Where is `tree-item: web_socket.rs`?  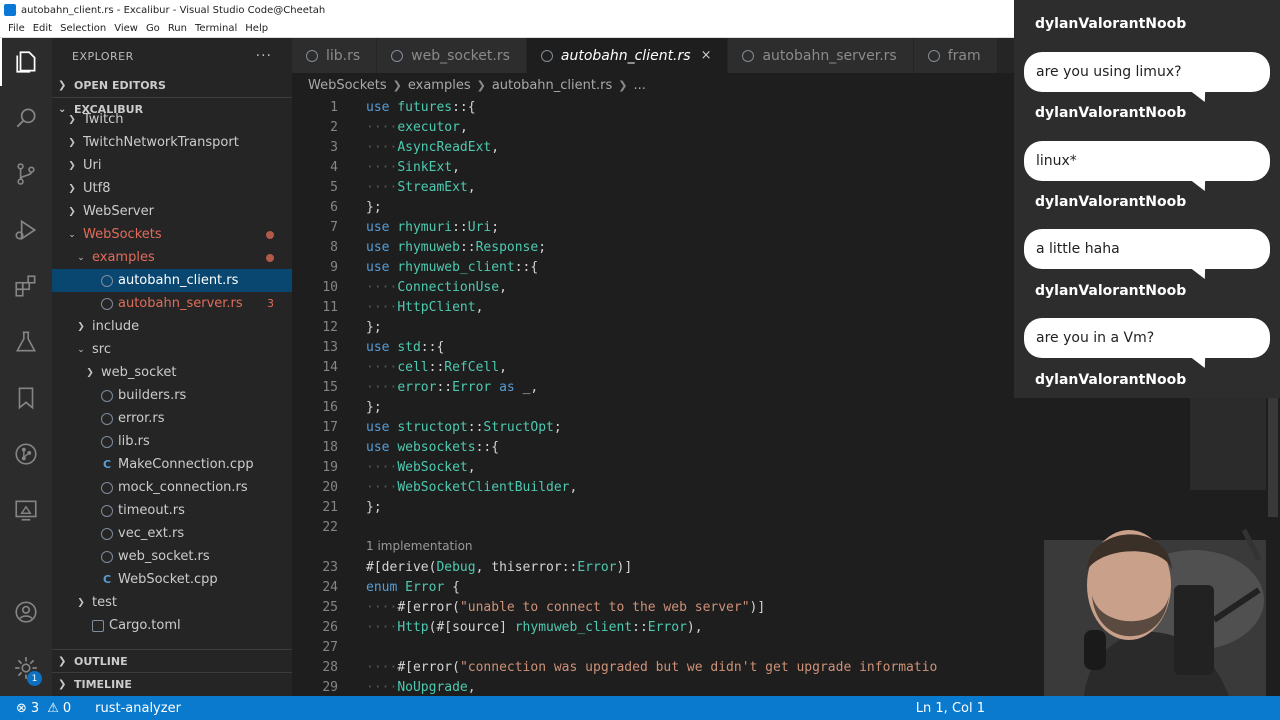
tree-item: web_socket.rs is located at coordinates (172, 556).